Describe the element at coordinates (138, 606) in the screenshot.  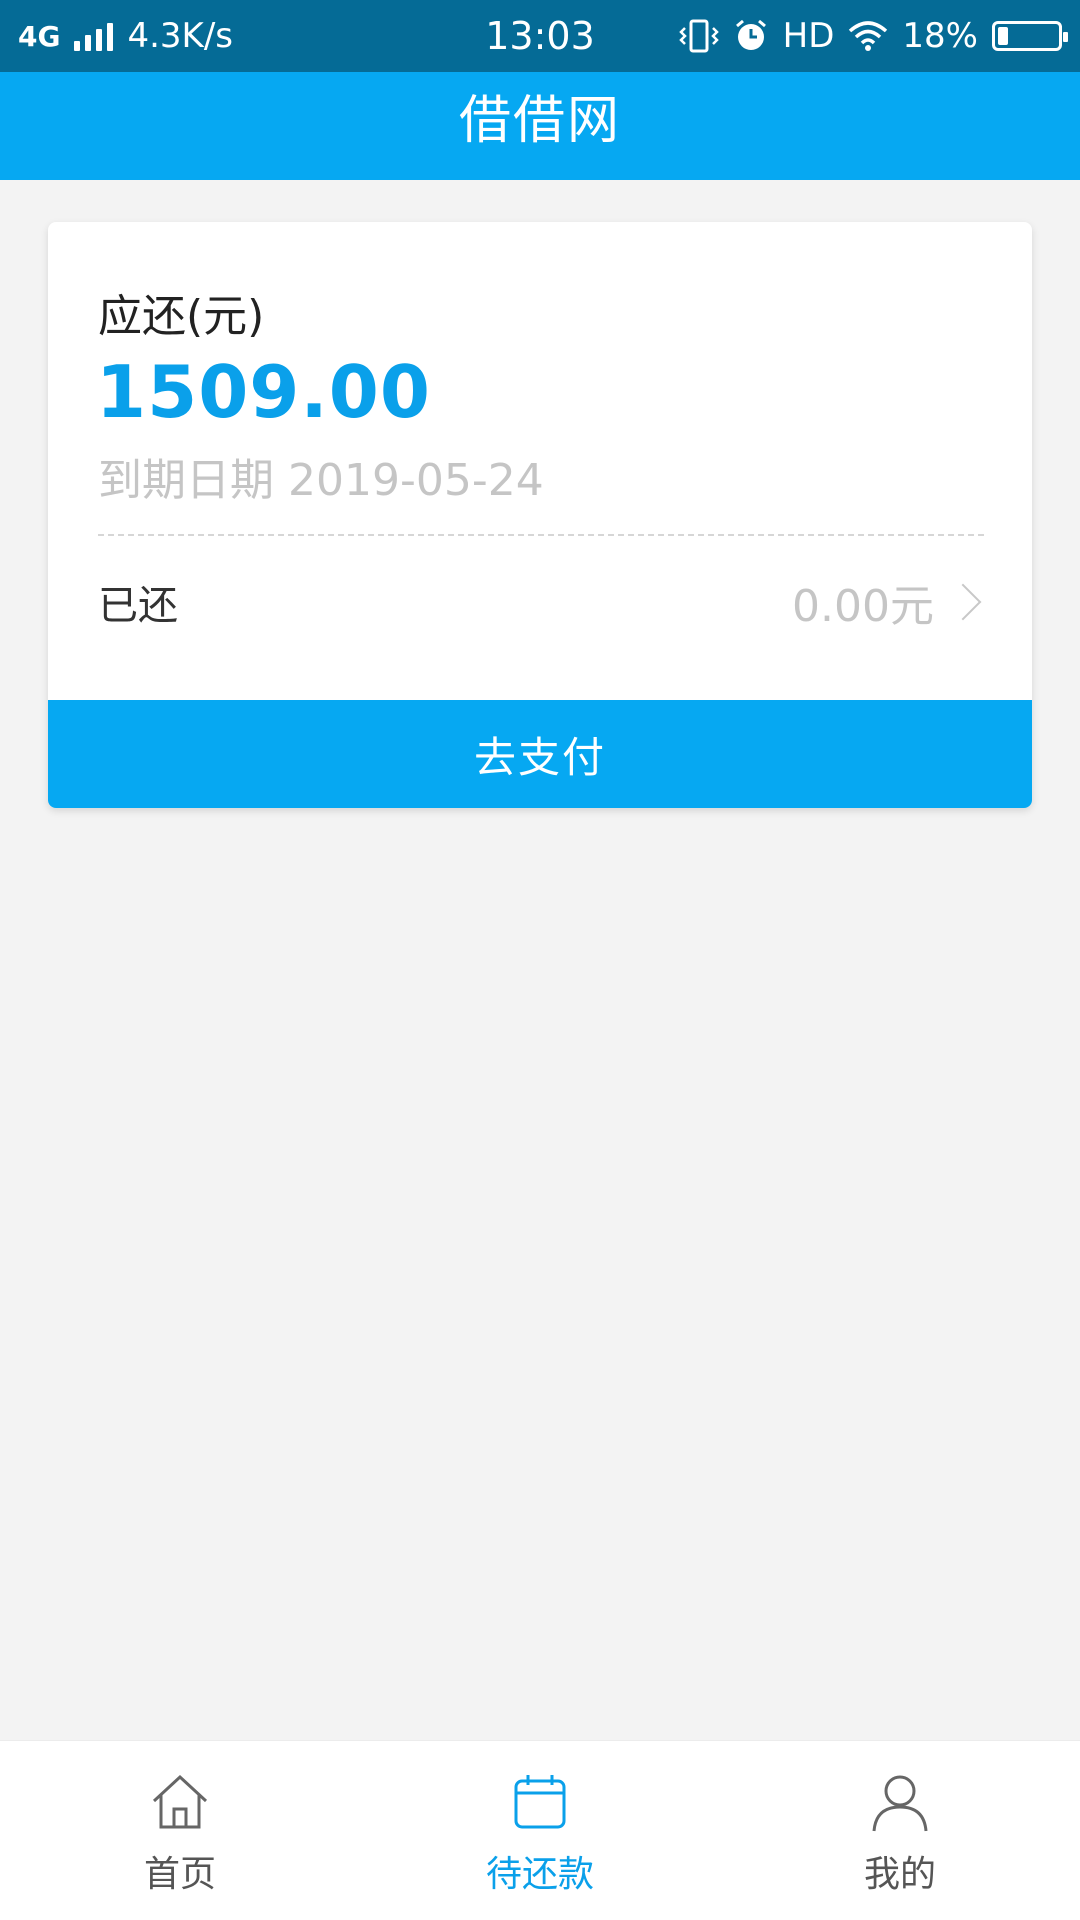
I see `paid-label: 已还` at that location.